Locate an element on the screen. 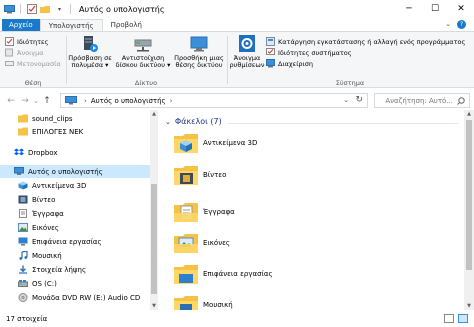 Image resolution: width=474 pixels, height=327 pixels. nav-item-sound-clips: sound_clips is located at coordinates (45, 118).